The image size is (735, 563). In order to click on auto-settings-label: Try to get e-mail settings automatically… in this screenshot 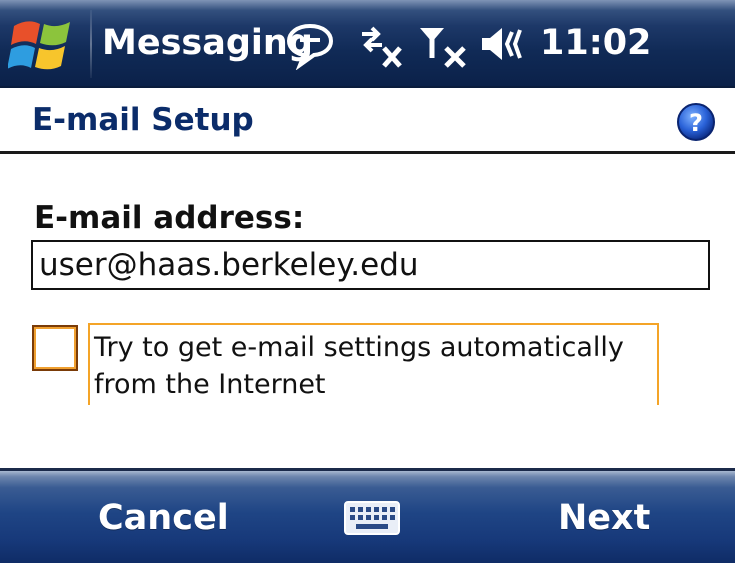, I will do `click(373, 364)`.